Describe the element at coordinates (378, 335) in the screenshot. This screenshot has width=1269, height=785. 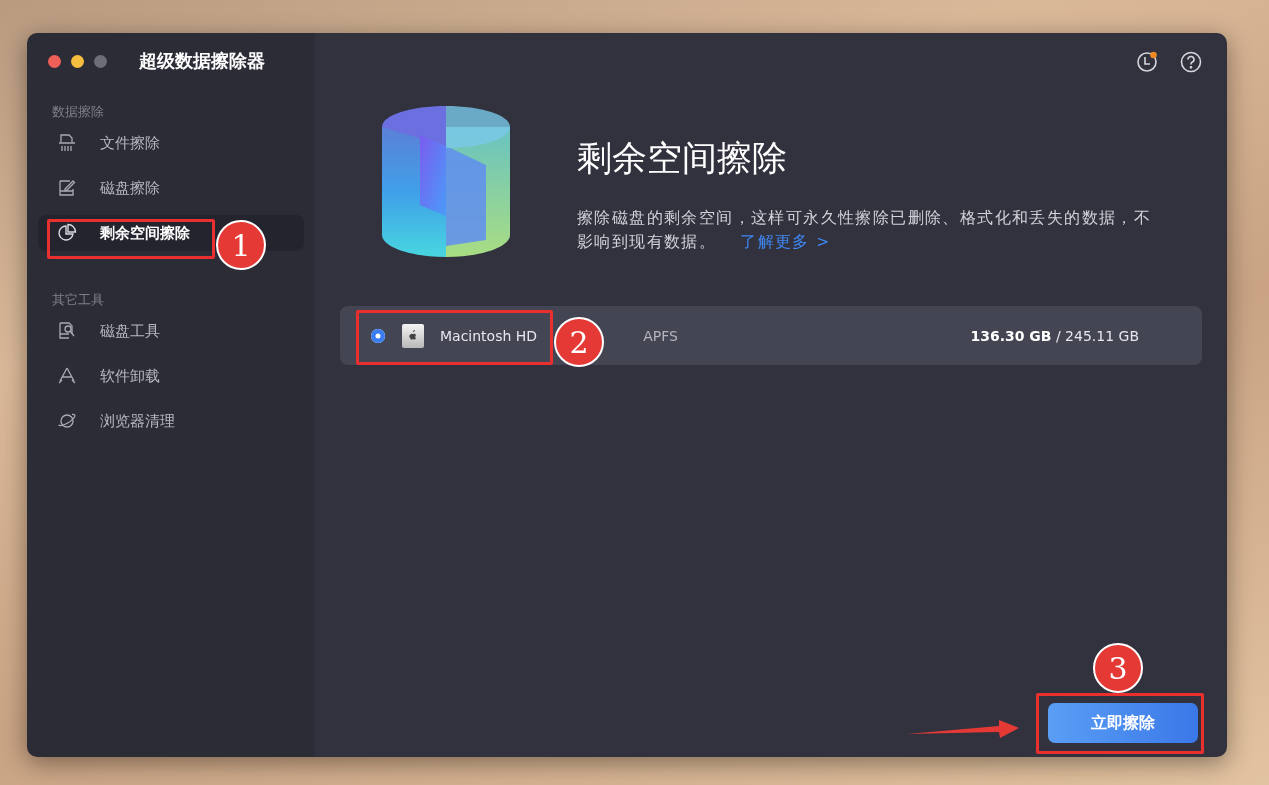
I see `radio-button` at that location.